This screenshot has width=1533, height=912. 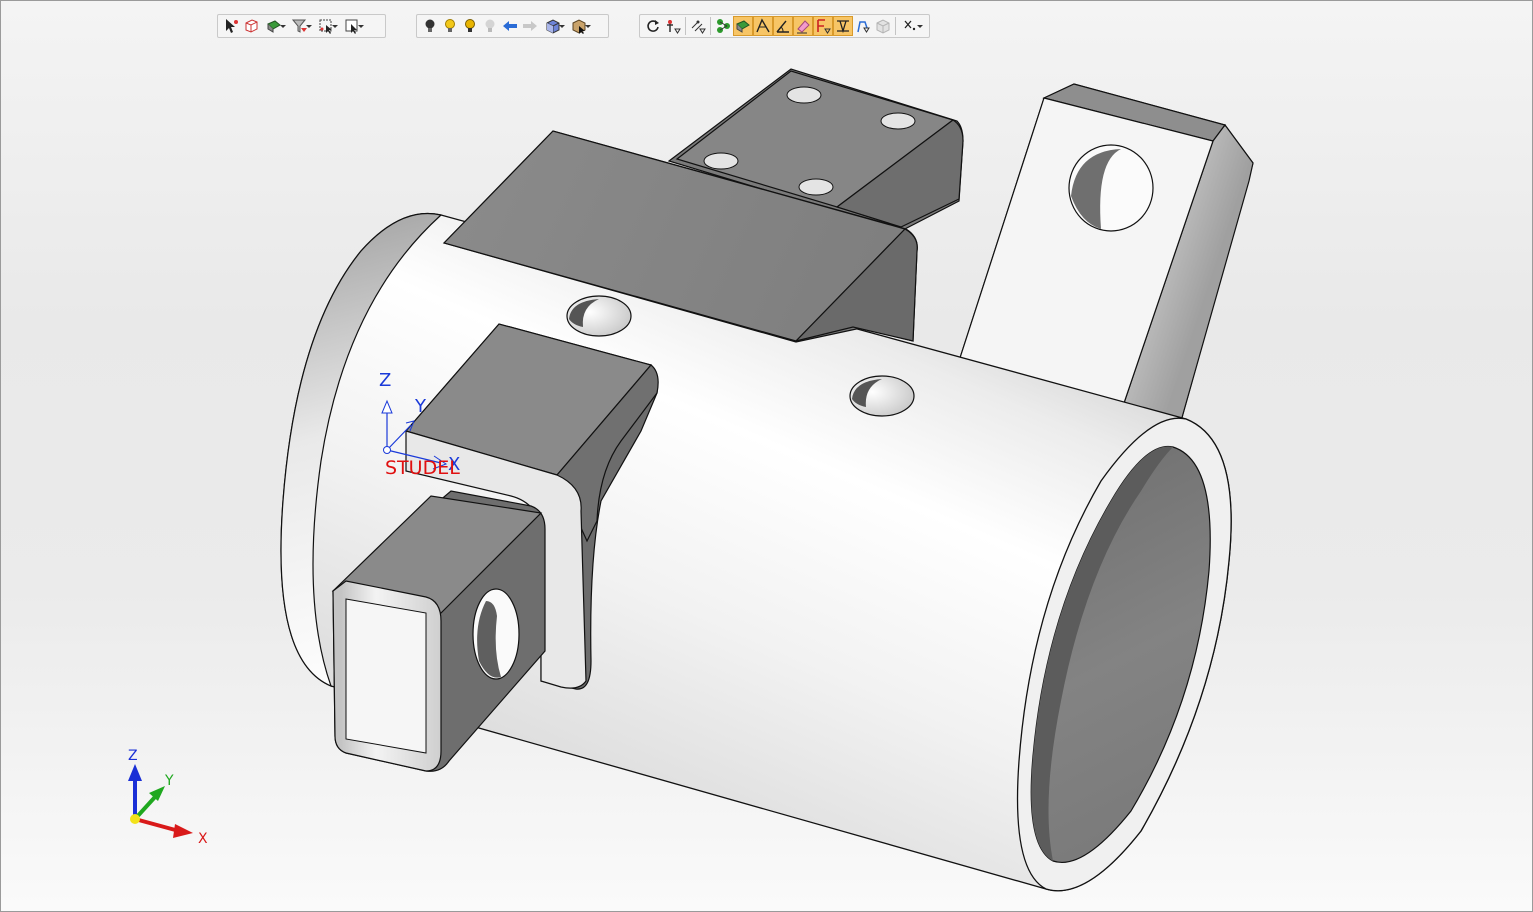 I want to click on triad-y-label: Y, so click(x=169, y=781).